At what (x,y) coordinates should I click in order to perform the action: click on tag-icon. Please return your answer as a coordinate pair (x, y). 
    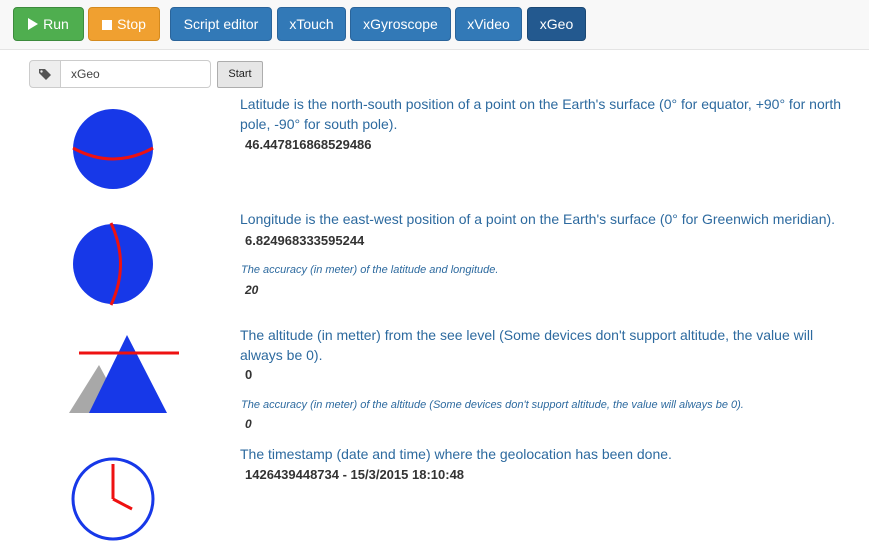
    Looking at the image, I should click on (45, 74).